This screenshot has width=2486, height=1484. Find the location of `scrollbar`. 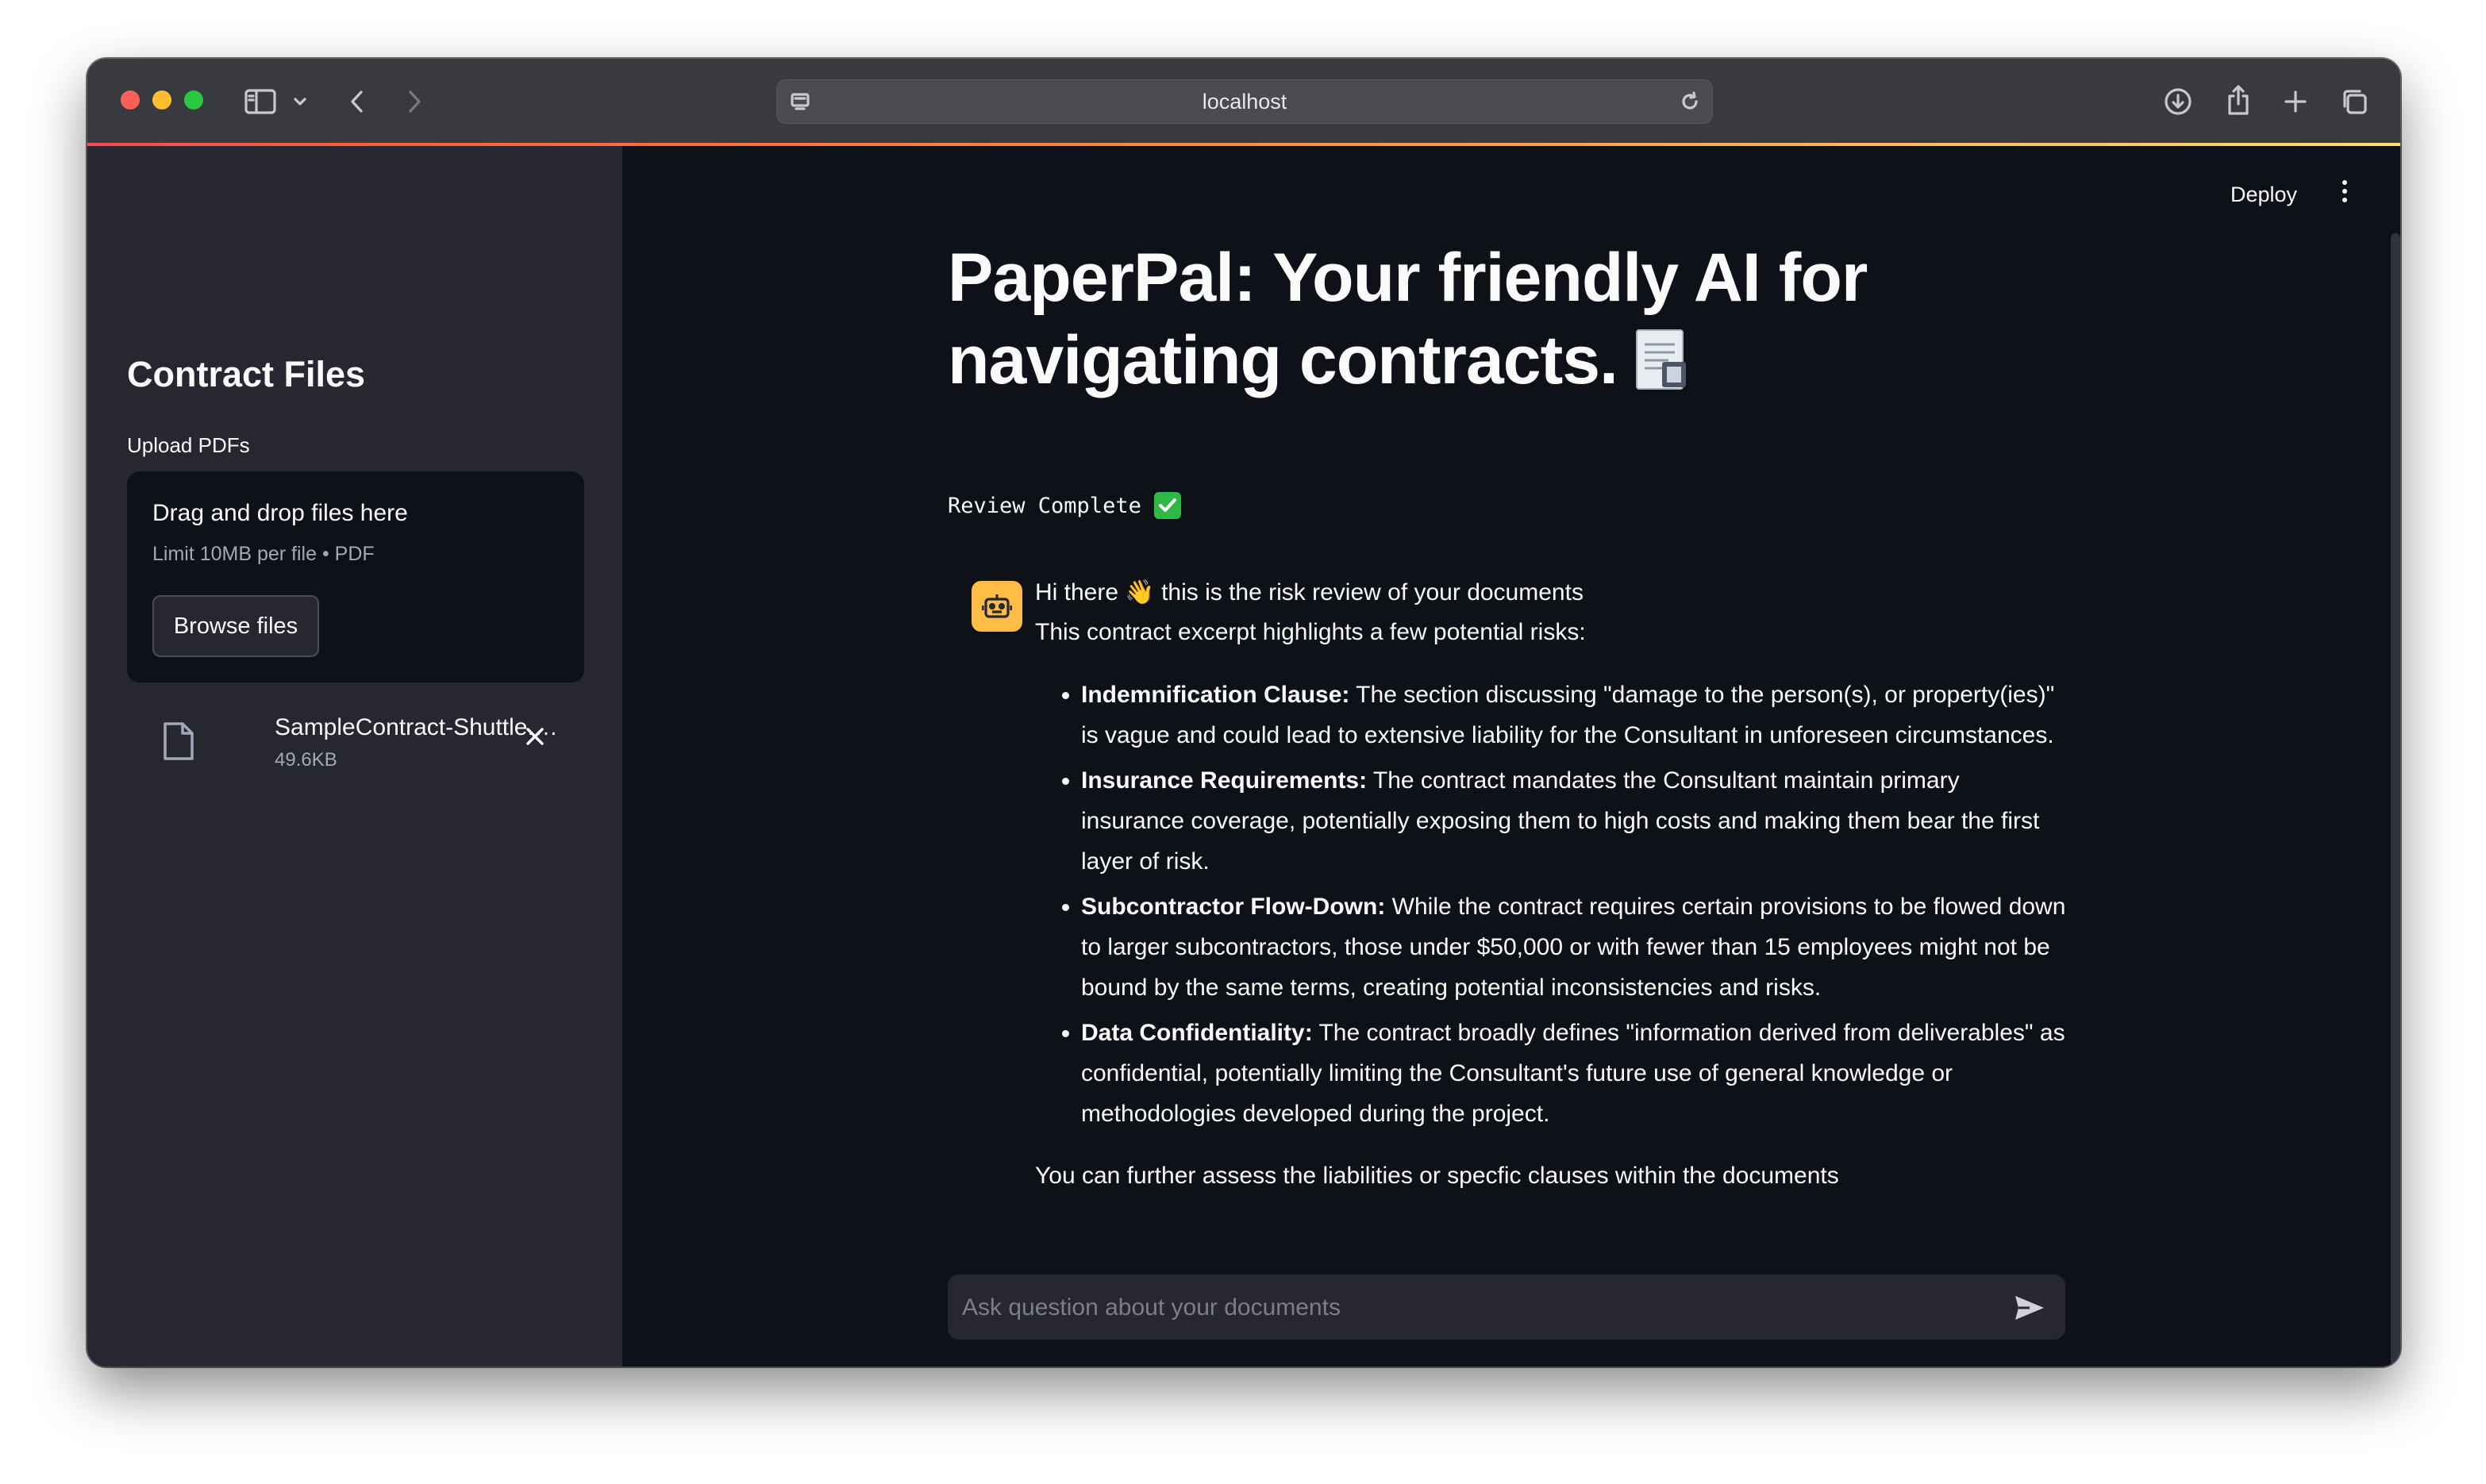

scrollbar is located at coordinates (2395, 800).